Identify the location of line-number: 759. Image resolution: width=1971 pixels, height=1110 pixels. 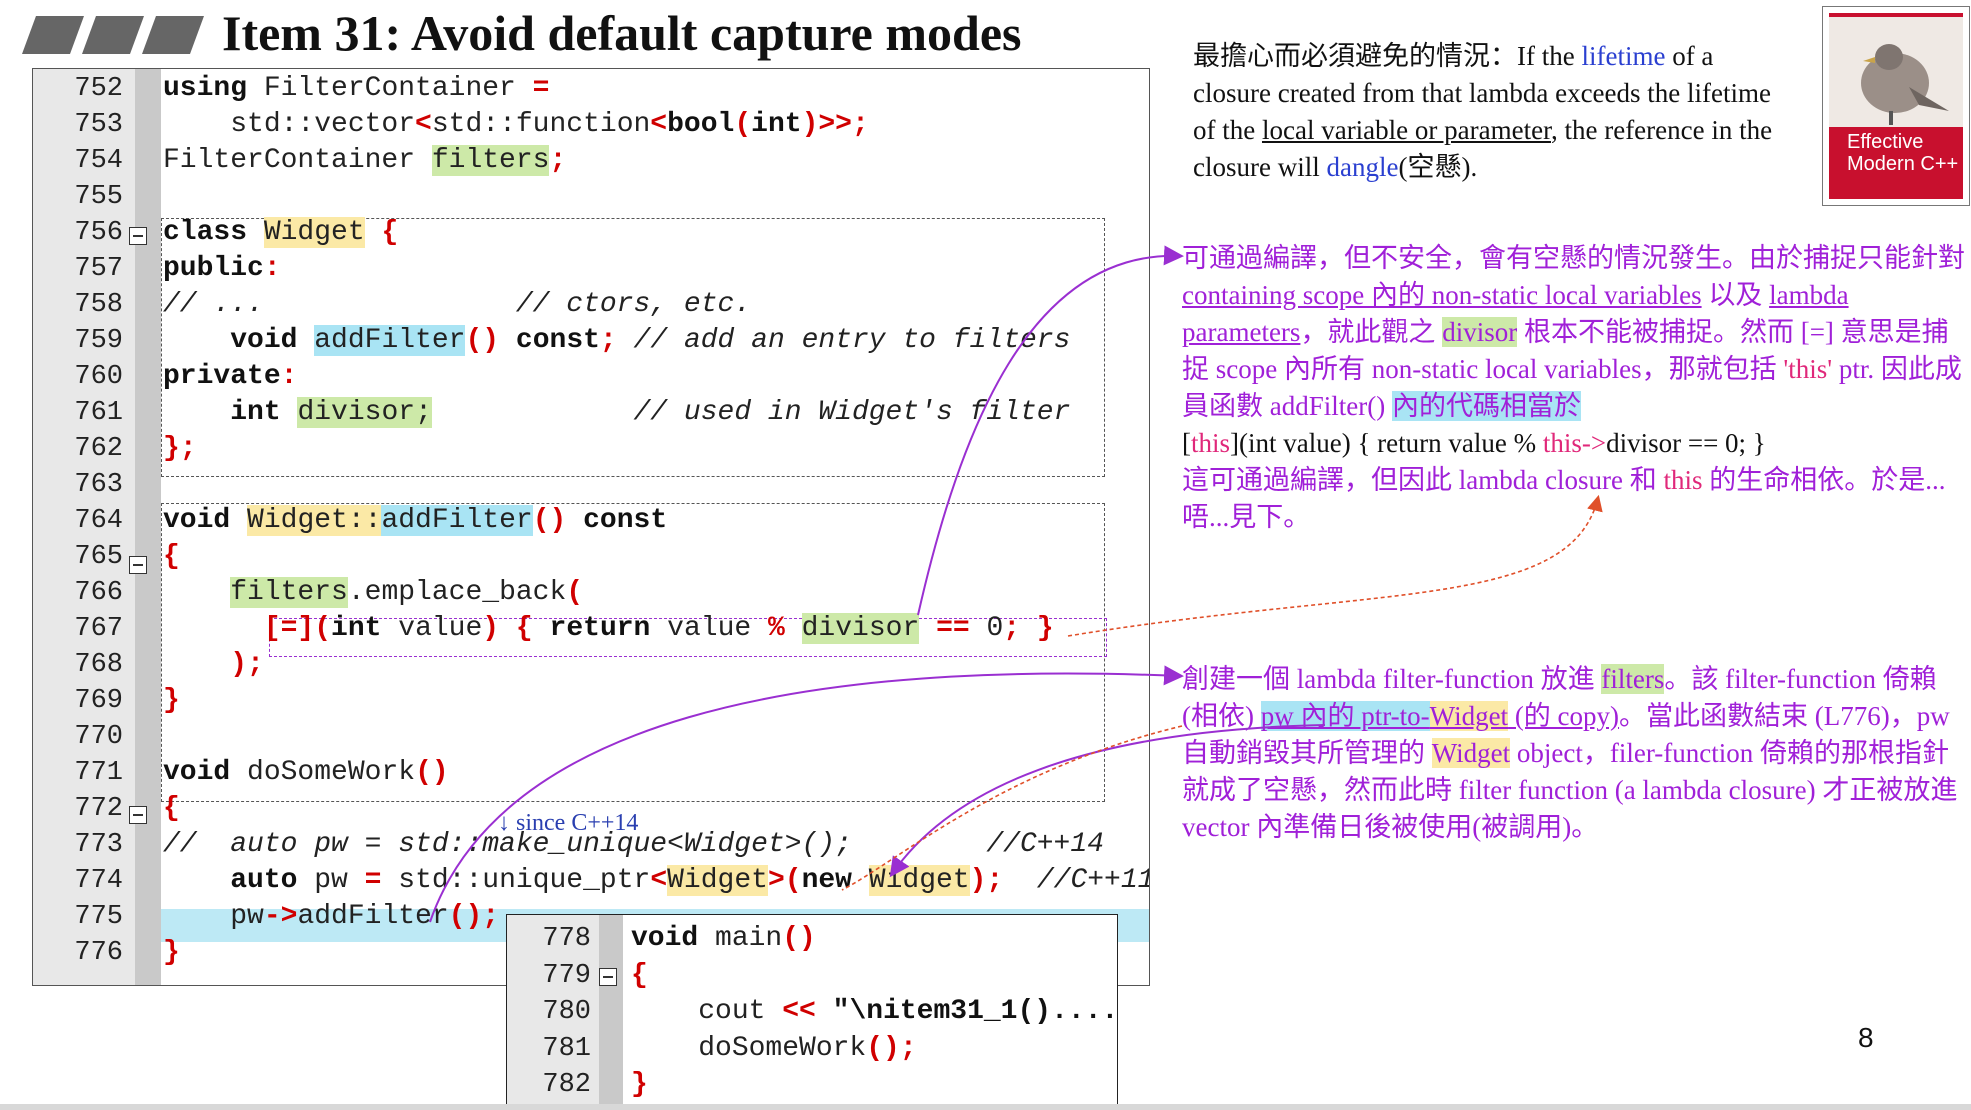
(98, 341).